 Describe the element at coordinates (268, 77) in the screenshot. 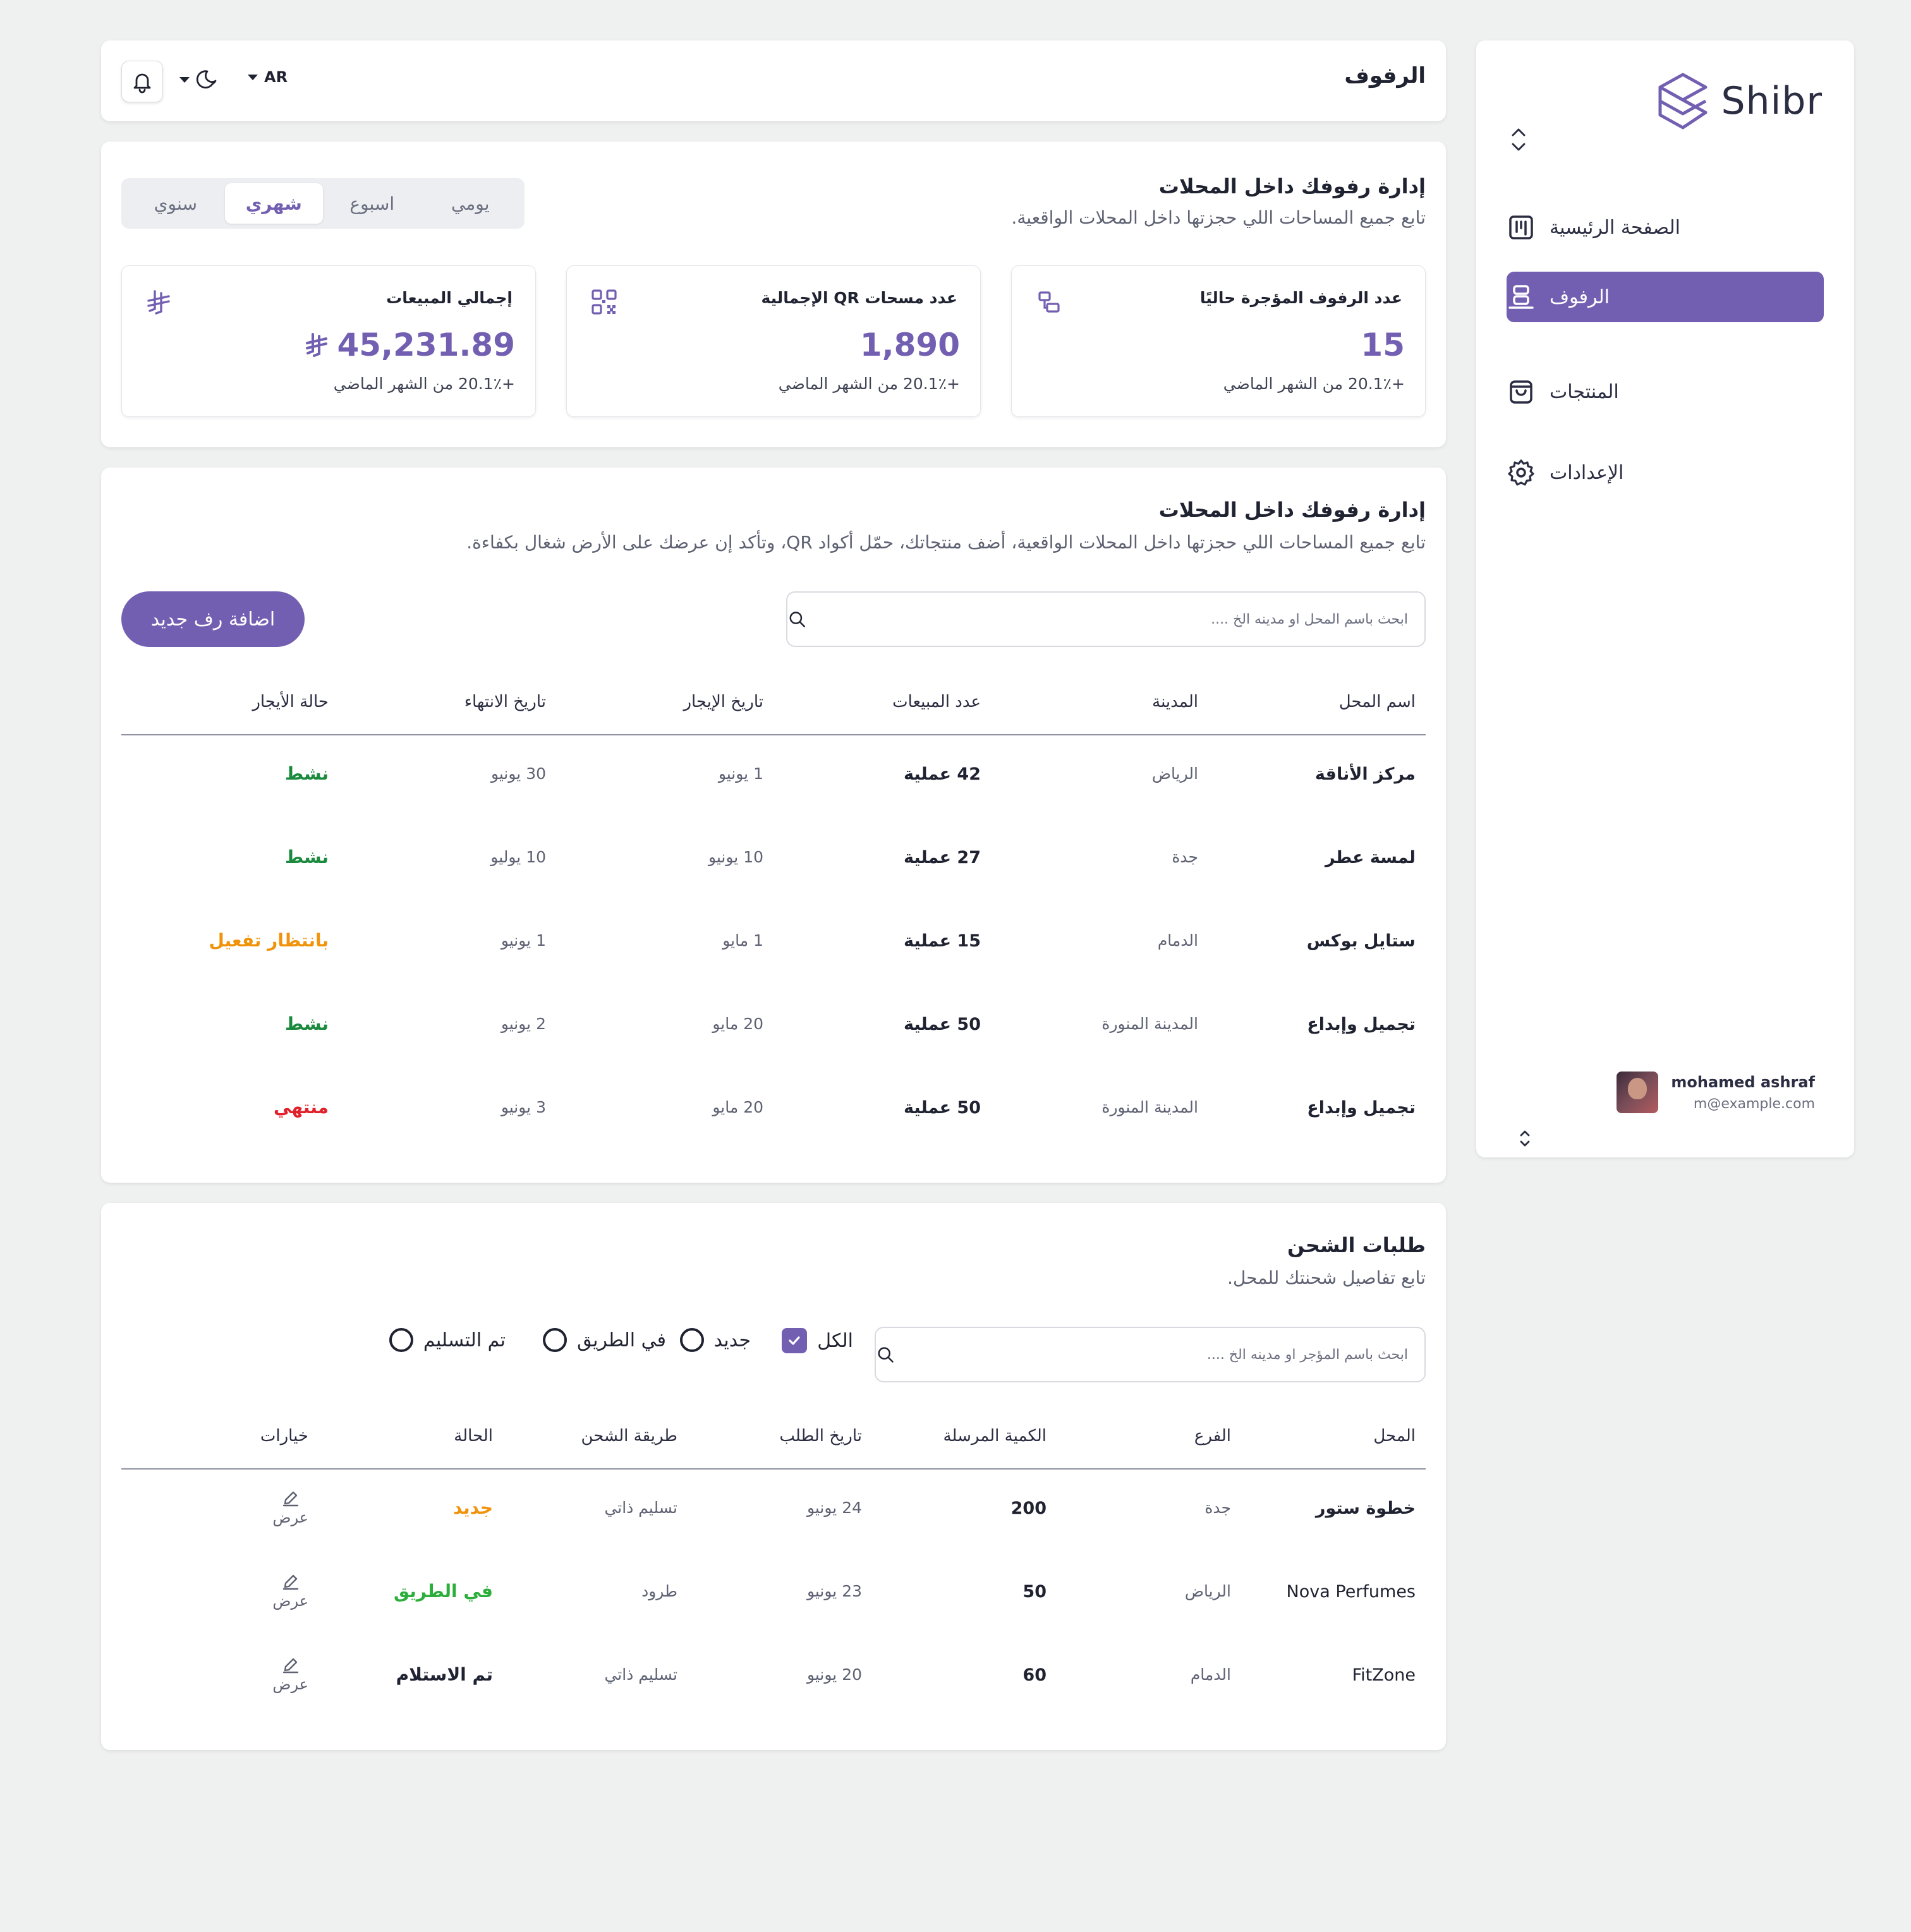

I see `language-select: AR` at that location.